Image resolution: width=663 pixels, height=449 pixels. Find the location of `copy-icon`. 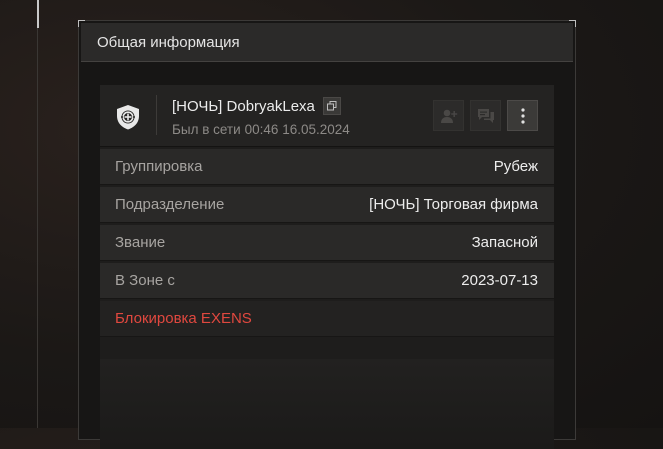

copy-icon is located at coordinates (331, 106).